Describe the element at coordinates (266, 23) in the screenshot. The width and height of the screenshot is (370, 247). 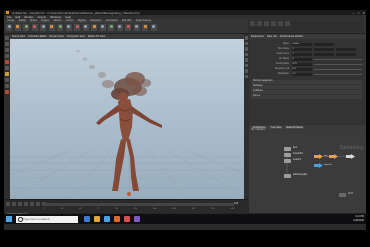
I see `area-light-icon` at that location.